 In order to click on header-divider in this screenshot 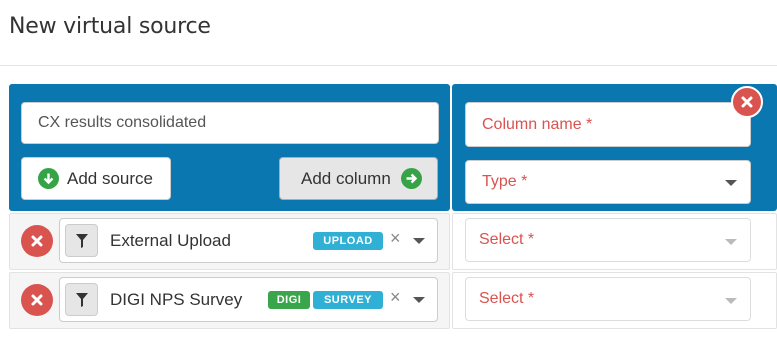, I will do `click(388, 65)`.